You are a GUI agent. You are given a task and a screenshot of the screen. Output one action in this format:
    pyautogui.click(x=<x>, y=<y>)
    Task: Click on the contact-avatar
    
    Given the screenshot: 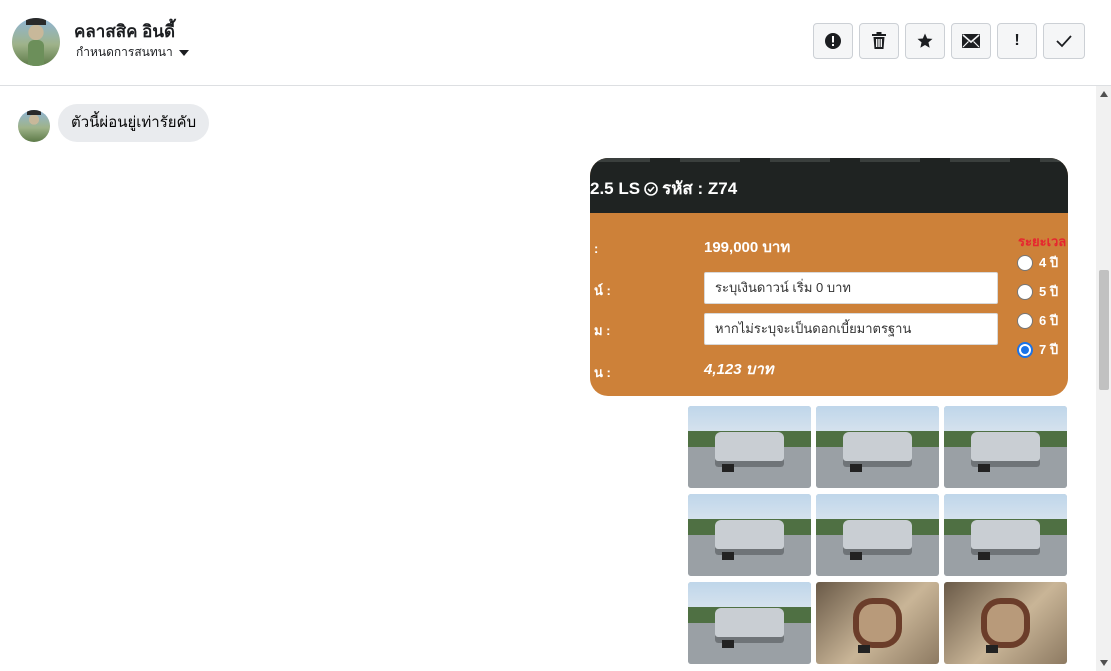 What is the action you would take?
    pyautogui.click(x=36, y=42)
    